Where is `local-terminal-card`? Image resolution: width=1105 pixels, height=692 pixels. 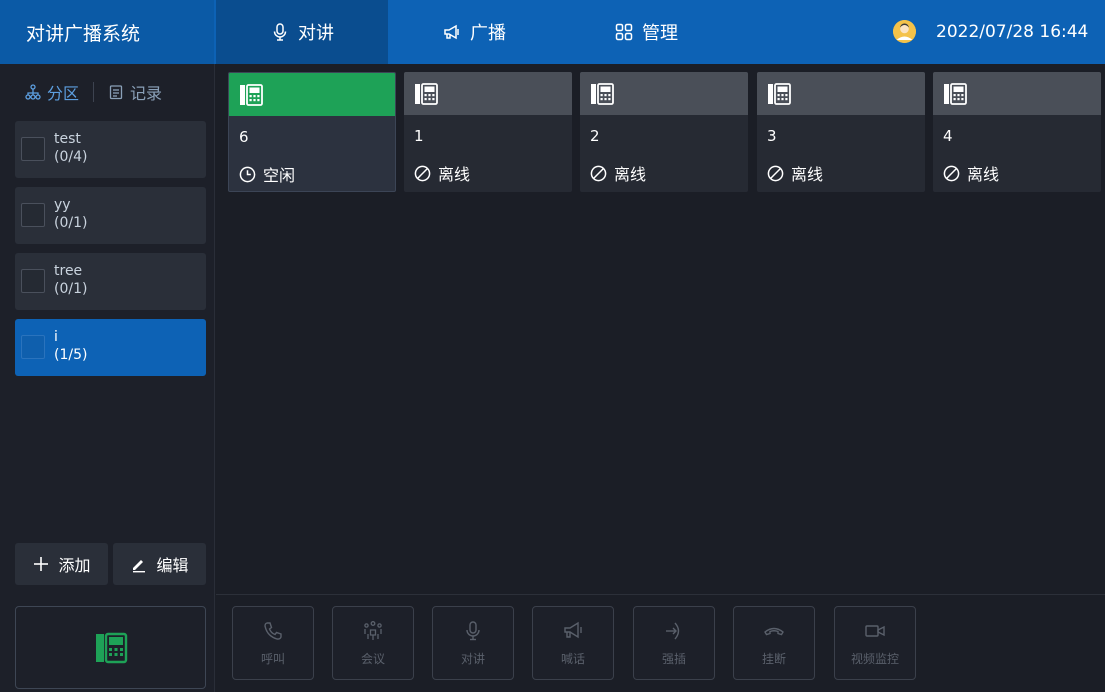 local-terminal-card is located at coordinates (110, 647).